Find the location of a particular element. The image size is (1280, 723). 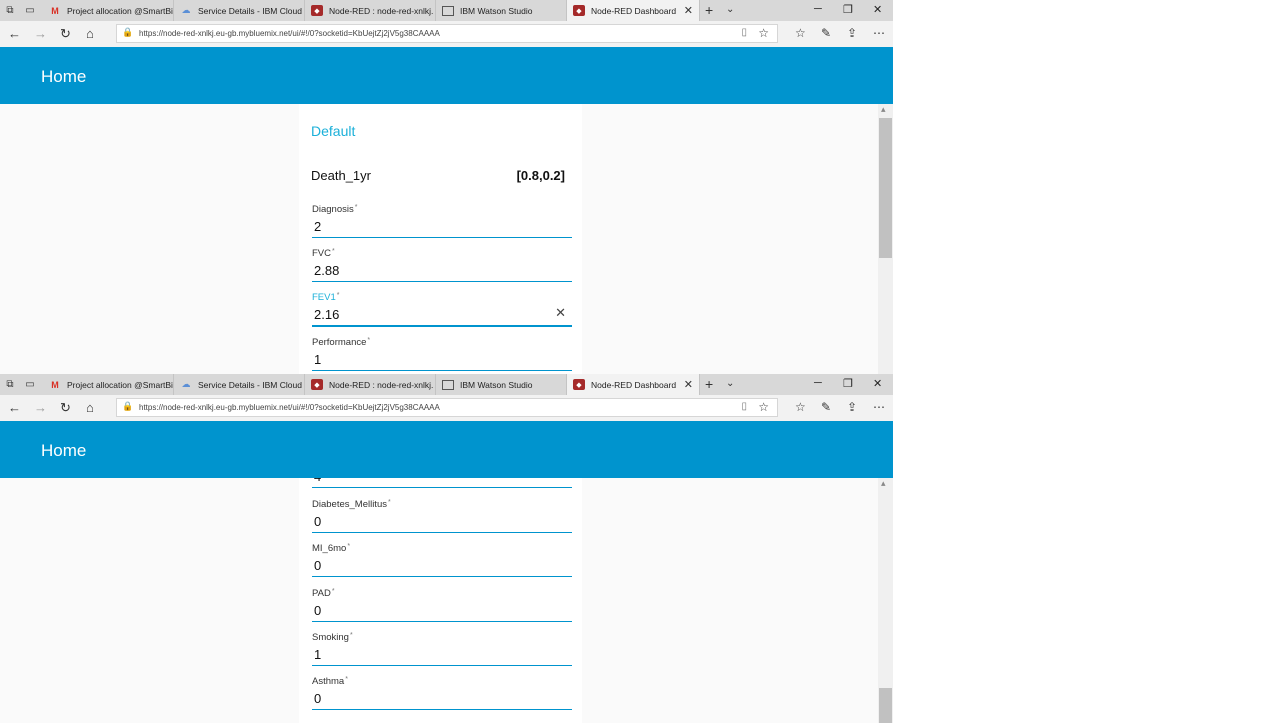

performance-field: Performance* 1 is located at coordinates (442, 355).